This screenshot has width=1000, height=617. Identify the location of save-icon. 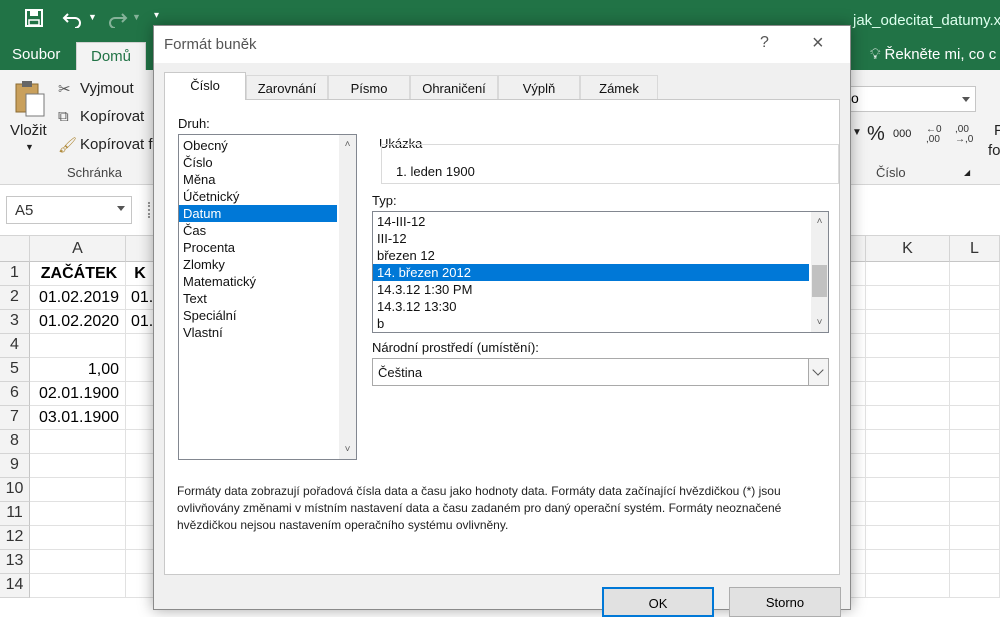
(34, 18).